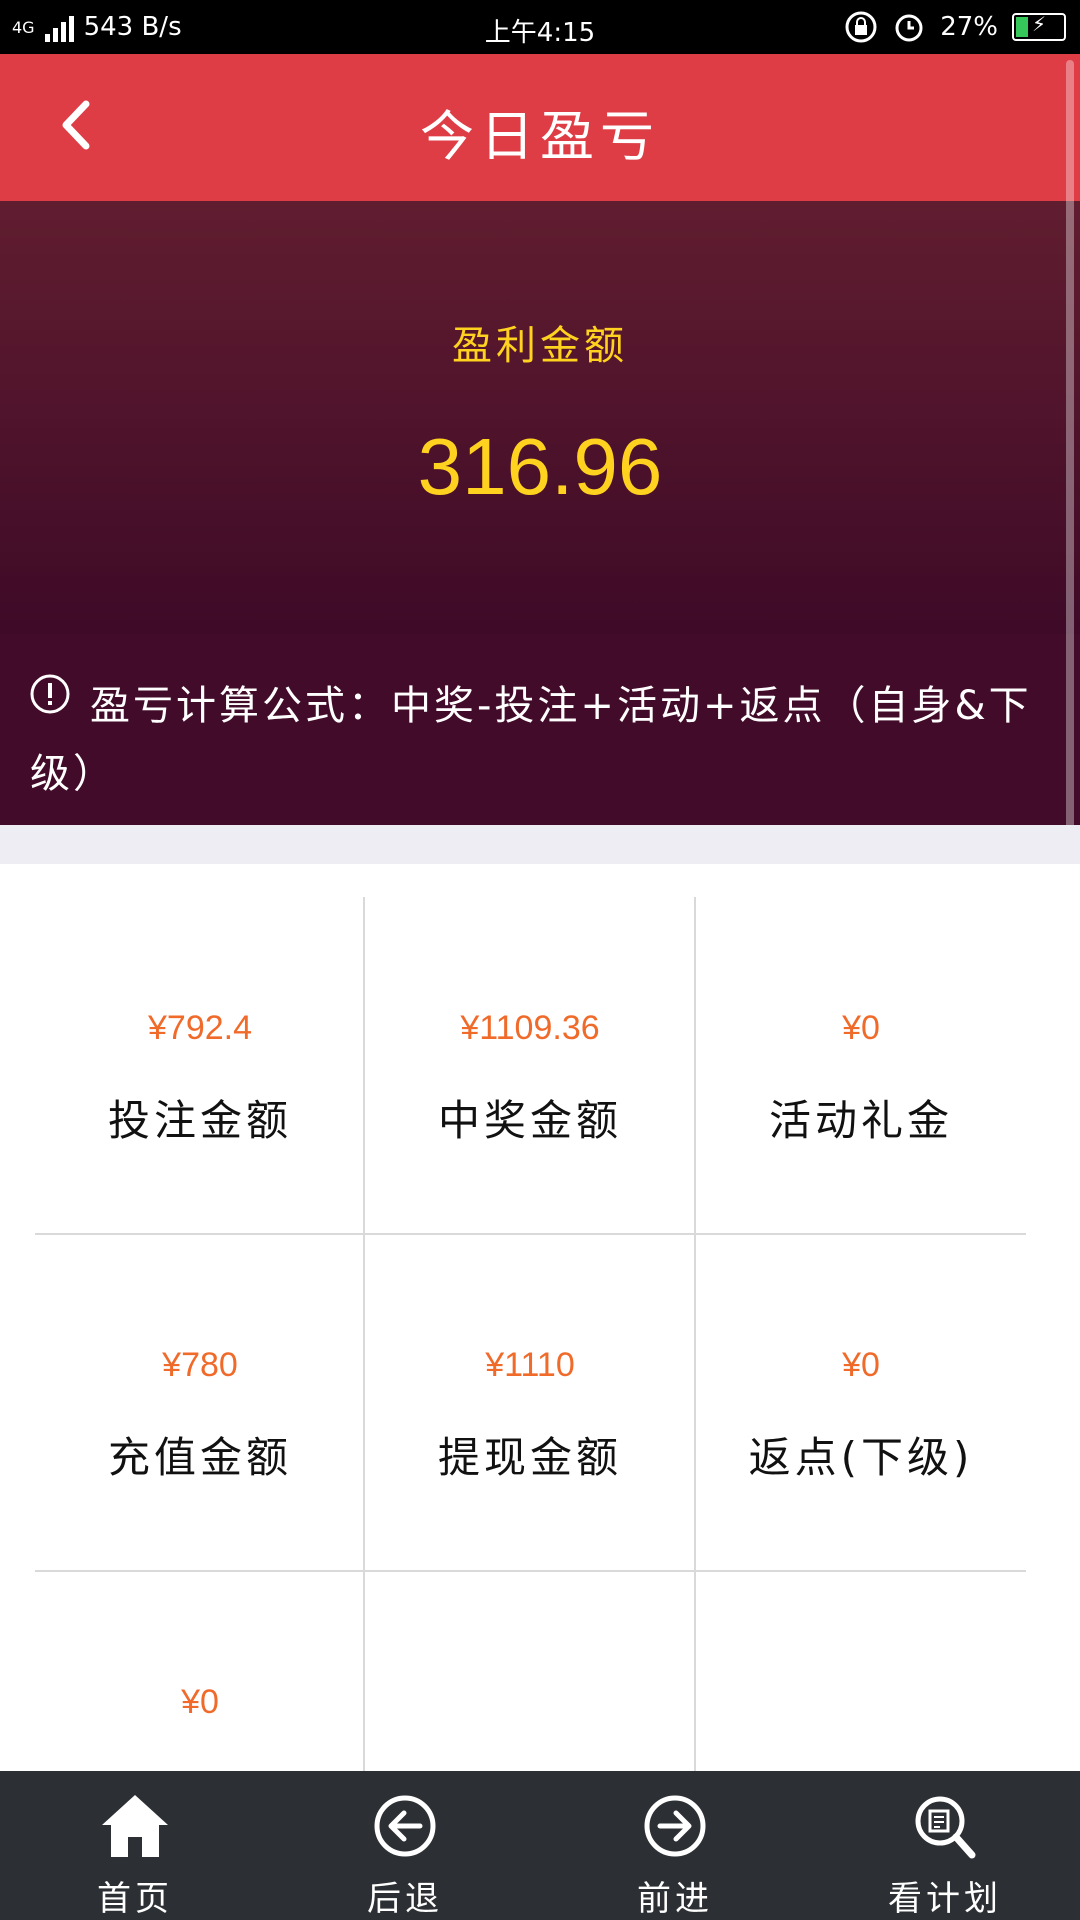  What do you see at coordinates (199, 1120) in the screenshot?
I see `stat-label: 投注金额` at bounding box center [199, 1120].